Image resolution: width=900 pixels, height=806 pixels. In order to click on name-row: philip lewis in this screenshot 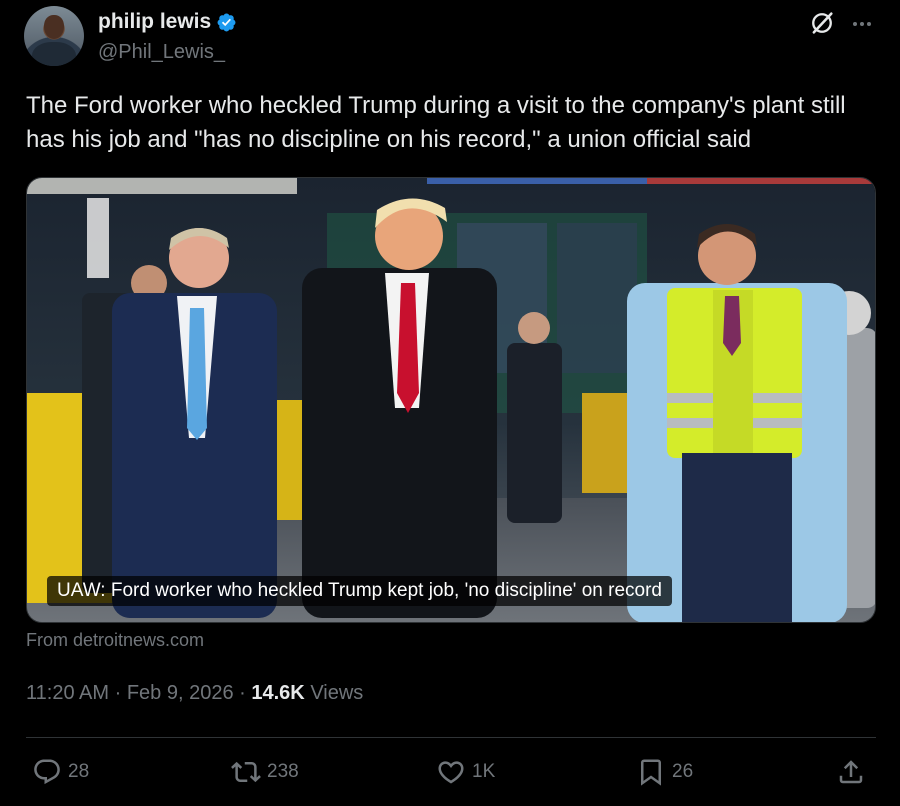, I will do `click(167, 22)`.